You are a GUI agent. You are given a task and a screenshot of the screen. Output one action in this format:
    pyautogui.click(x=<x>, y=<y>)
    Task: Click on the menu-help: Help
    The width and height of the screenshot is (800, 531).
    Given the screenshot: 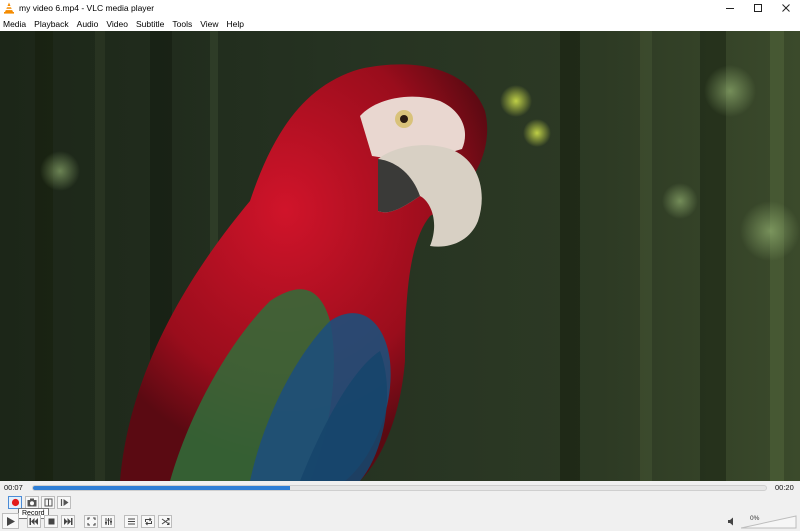 What is the action you would take?
    pyautogui.click(x=235, y=24)
    